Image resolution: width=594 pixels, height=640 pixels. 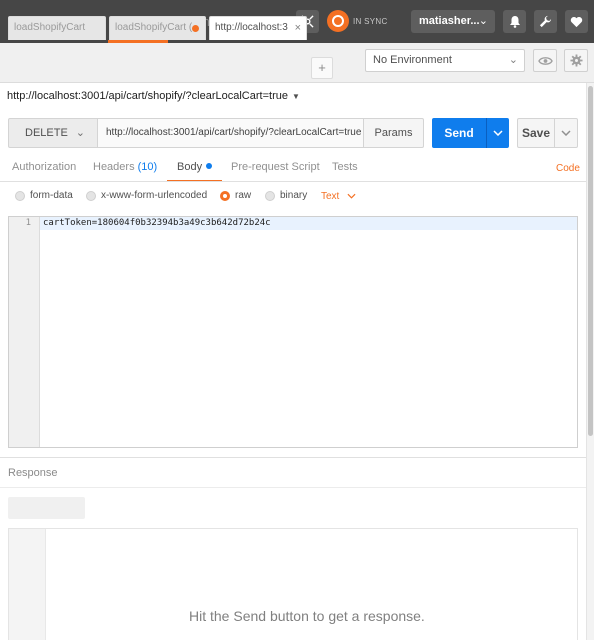 I want to click on headers-count: (10), so click(x=147, y=167).